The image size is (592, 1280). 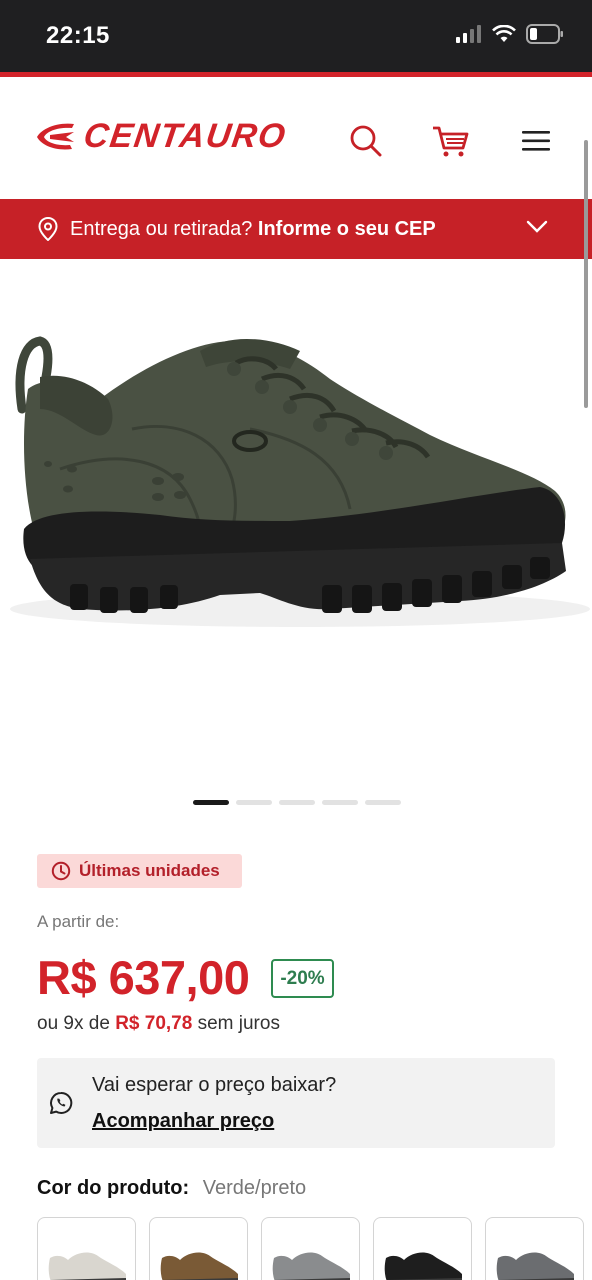 I want to click on battery-icon, so click(x=544, y=34).